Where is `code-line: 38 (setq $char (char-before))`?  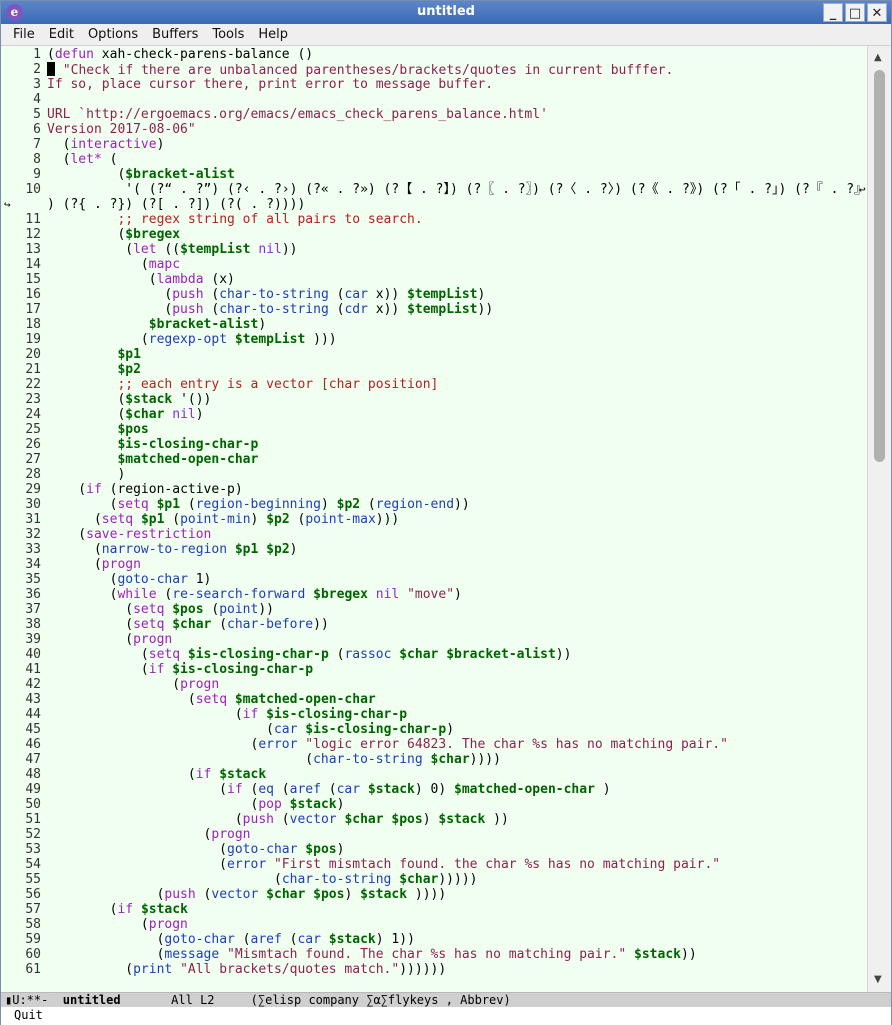
code-line: 38 (setq $char (char-before)) is located at coordinates (434, 624).